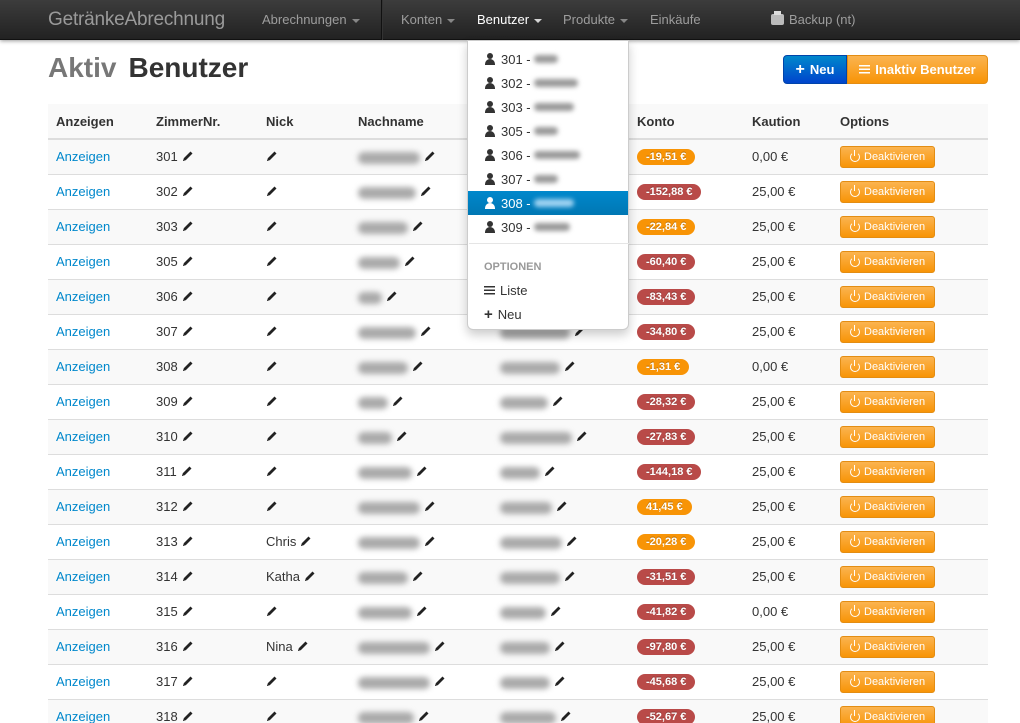 The width and height of the screenshot is (1020, 723). What do you see at coordinates (311, 19) in the screenshot?
I see `nav-abrechnungen: Abrechnungen` at bounding box center [311, 19].